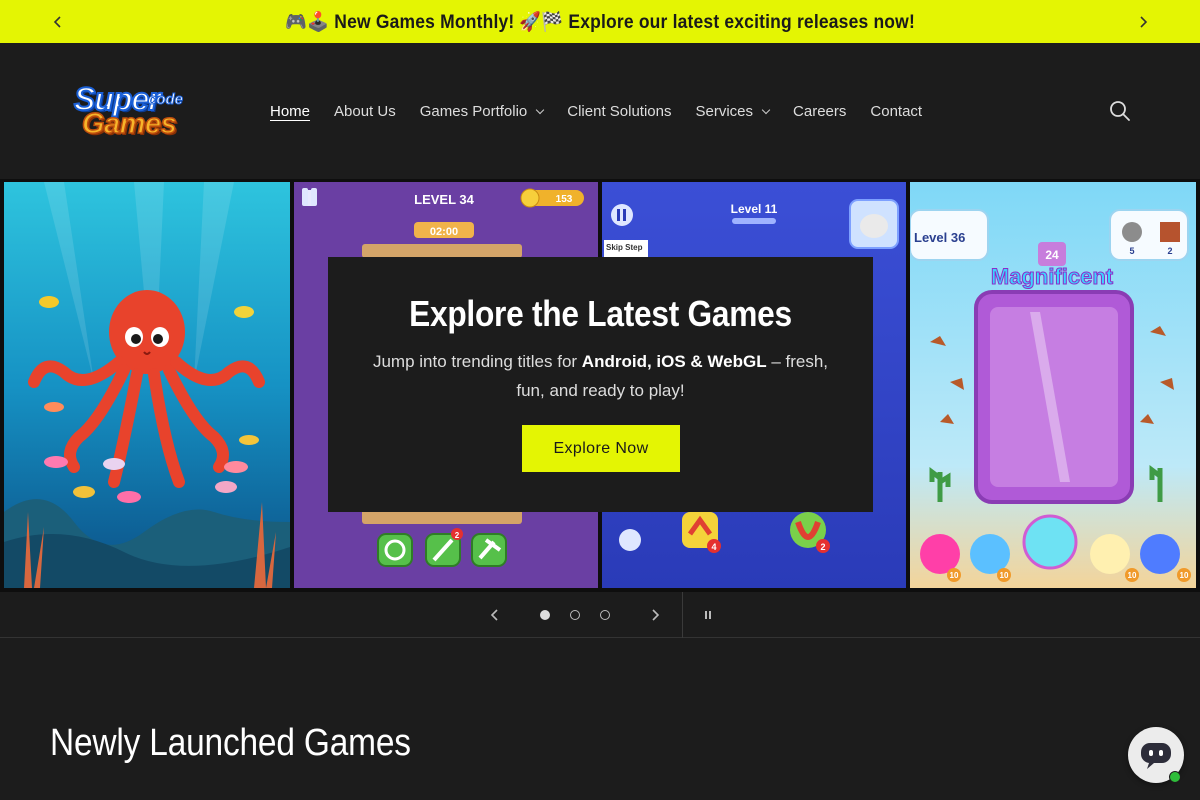  Describe the element at coordinates (1175, 777) in the screenshot. I see `chat-online-indicator` at that location.